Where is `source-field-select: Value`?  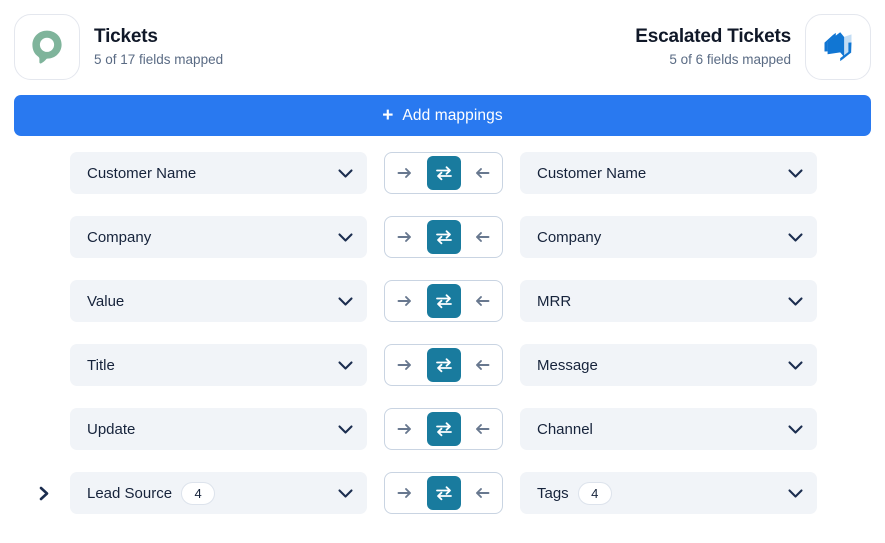
source-field-select: Value is located at coordinates (218, 301).